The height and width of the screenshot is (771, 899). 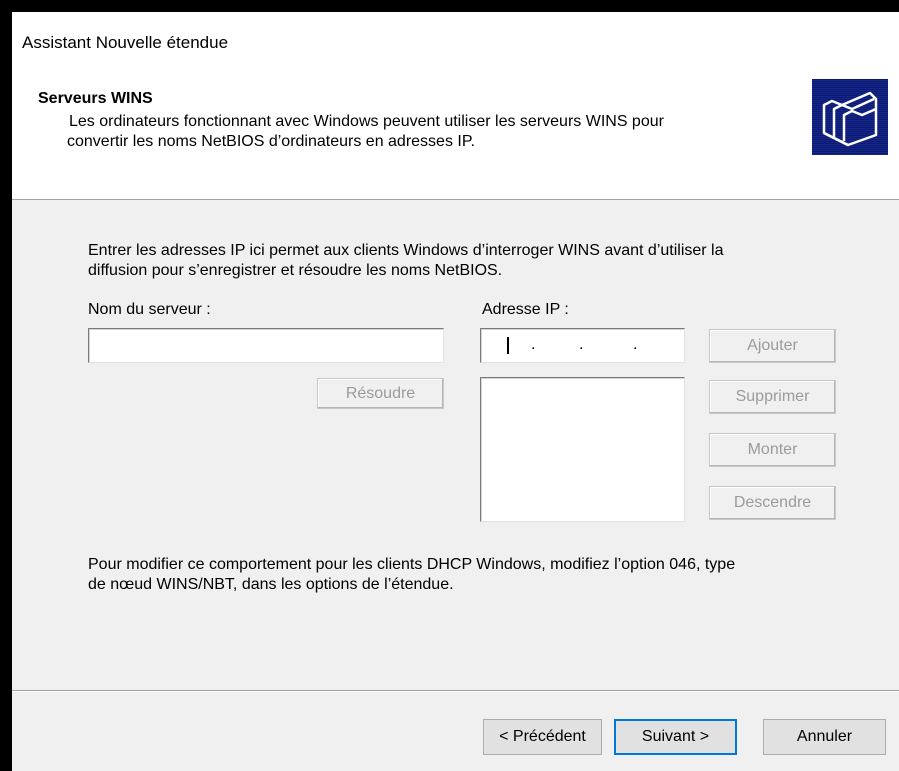 I want to click on title-bar: Assistant Nouvelle étendue, so click(x=455, y=42).